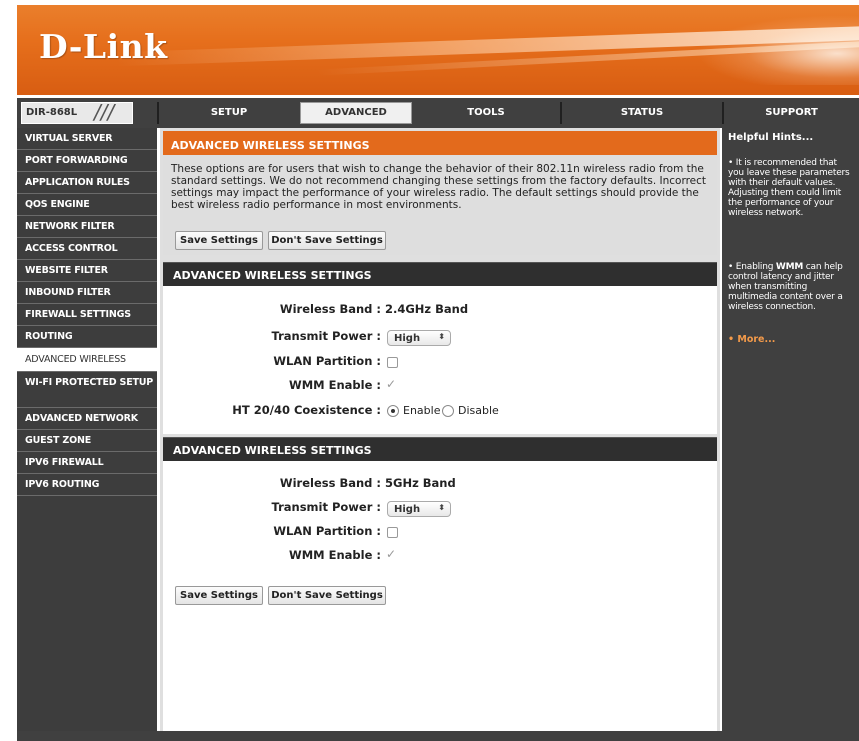  Describe the element at coordinates (87, 139) in the screenshot. I see `sidebar-item-virtual-server: VIRTUAL SERVER` at that location.